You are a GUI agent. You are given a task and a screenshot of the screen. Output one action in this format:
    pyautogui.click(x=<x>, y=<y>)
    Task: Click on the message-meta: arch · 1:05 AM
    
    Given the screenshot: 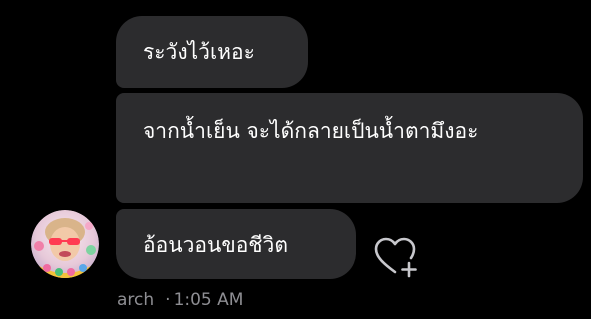 What is the action you would take?
    pyautogui.click(x=180, y=300)
    